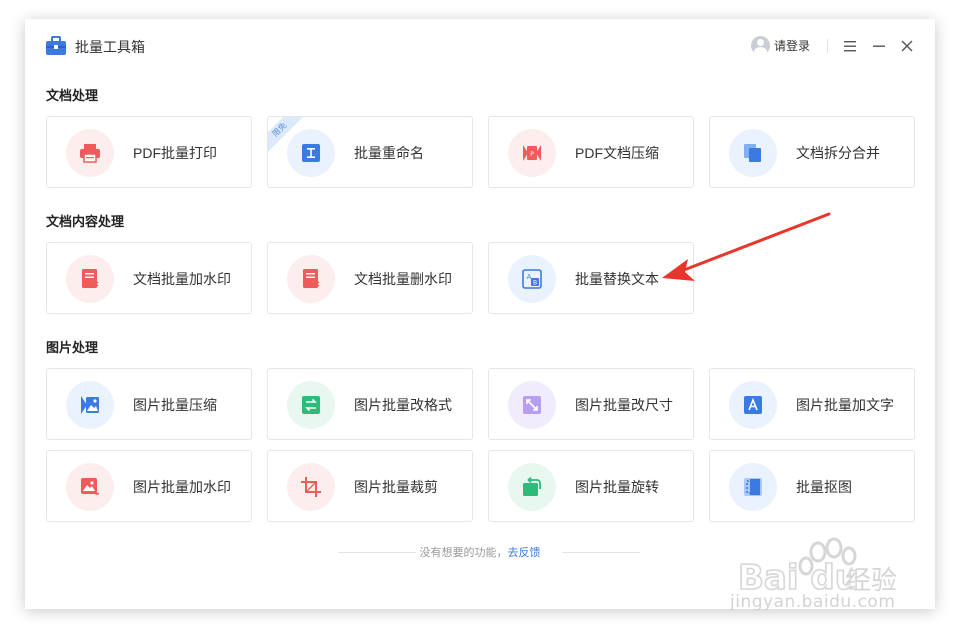 This screenshot has width=960, height=640. What do you see at coordinates (182, 487) in the screenshot?
I see `card-label: 图片批量加水印` at bounding box center [182, 487].